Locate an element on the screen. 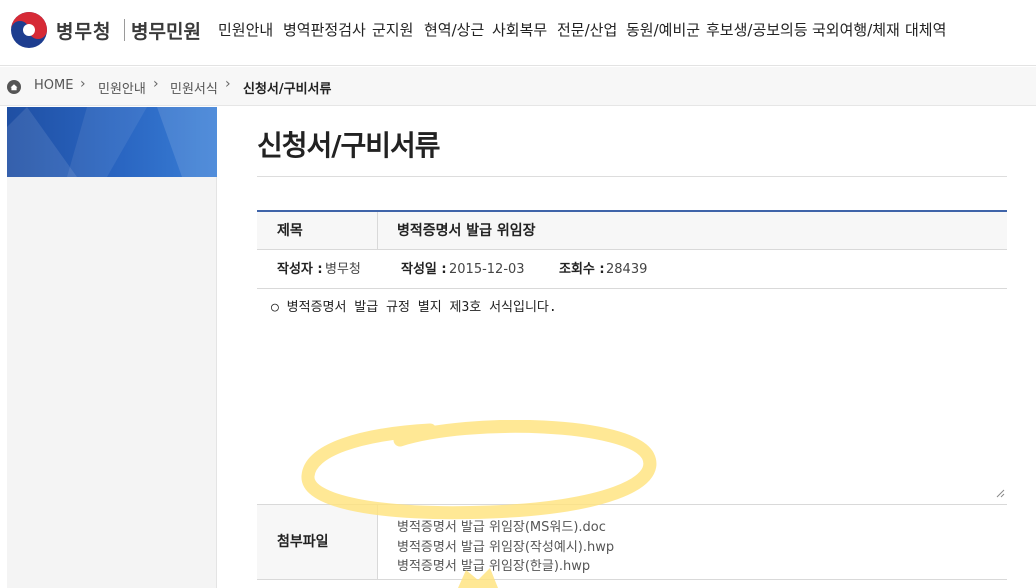 This screenshot has height=588, width=1036. title-label: 제목 is located at coordinates (317, 231).